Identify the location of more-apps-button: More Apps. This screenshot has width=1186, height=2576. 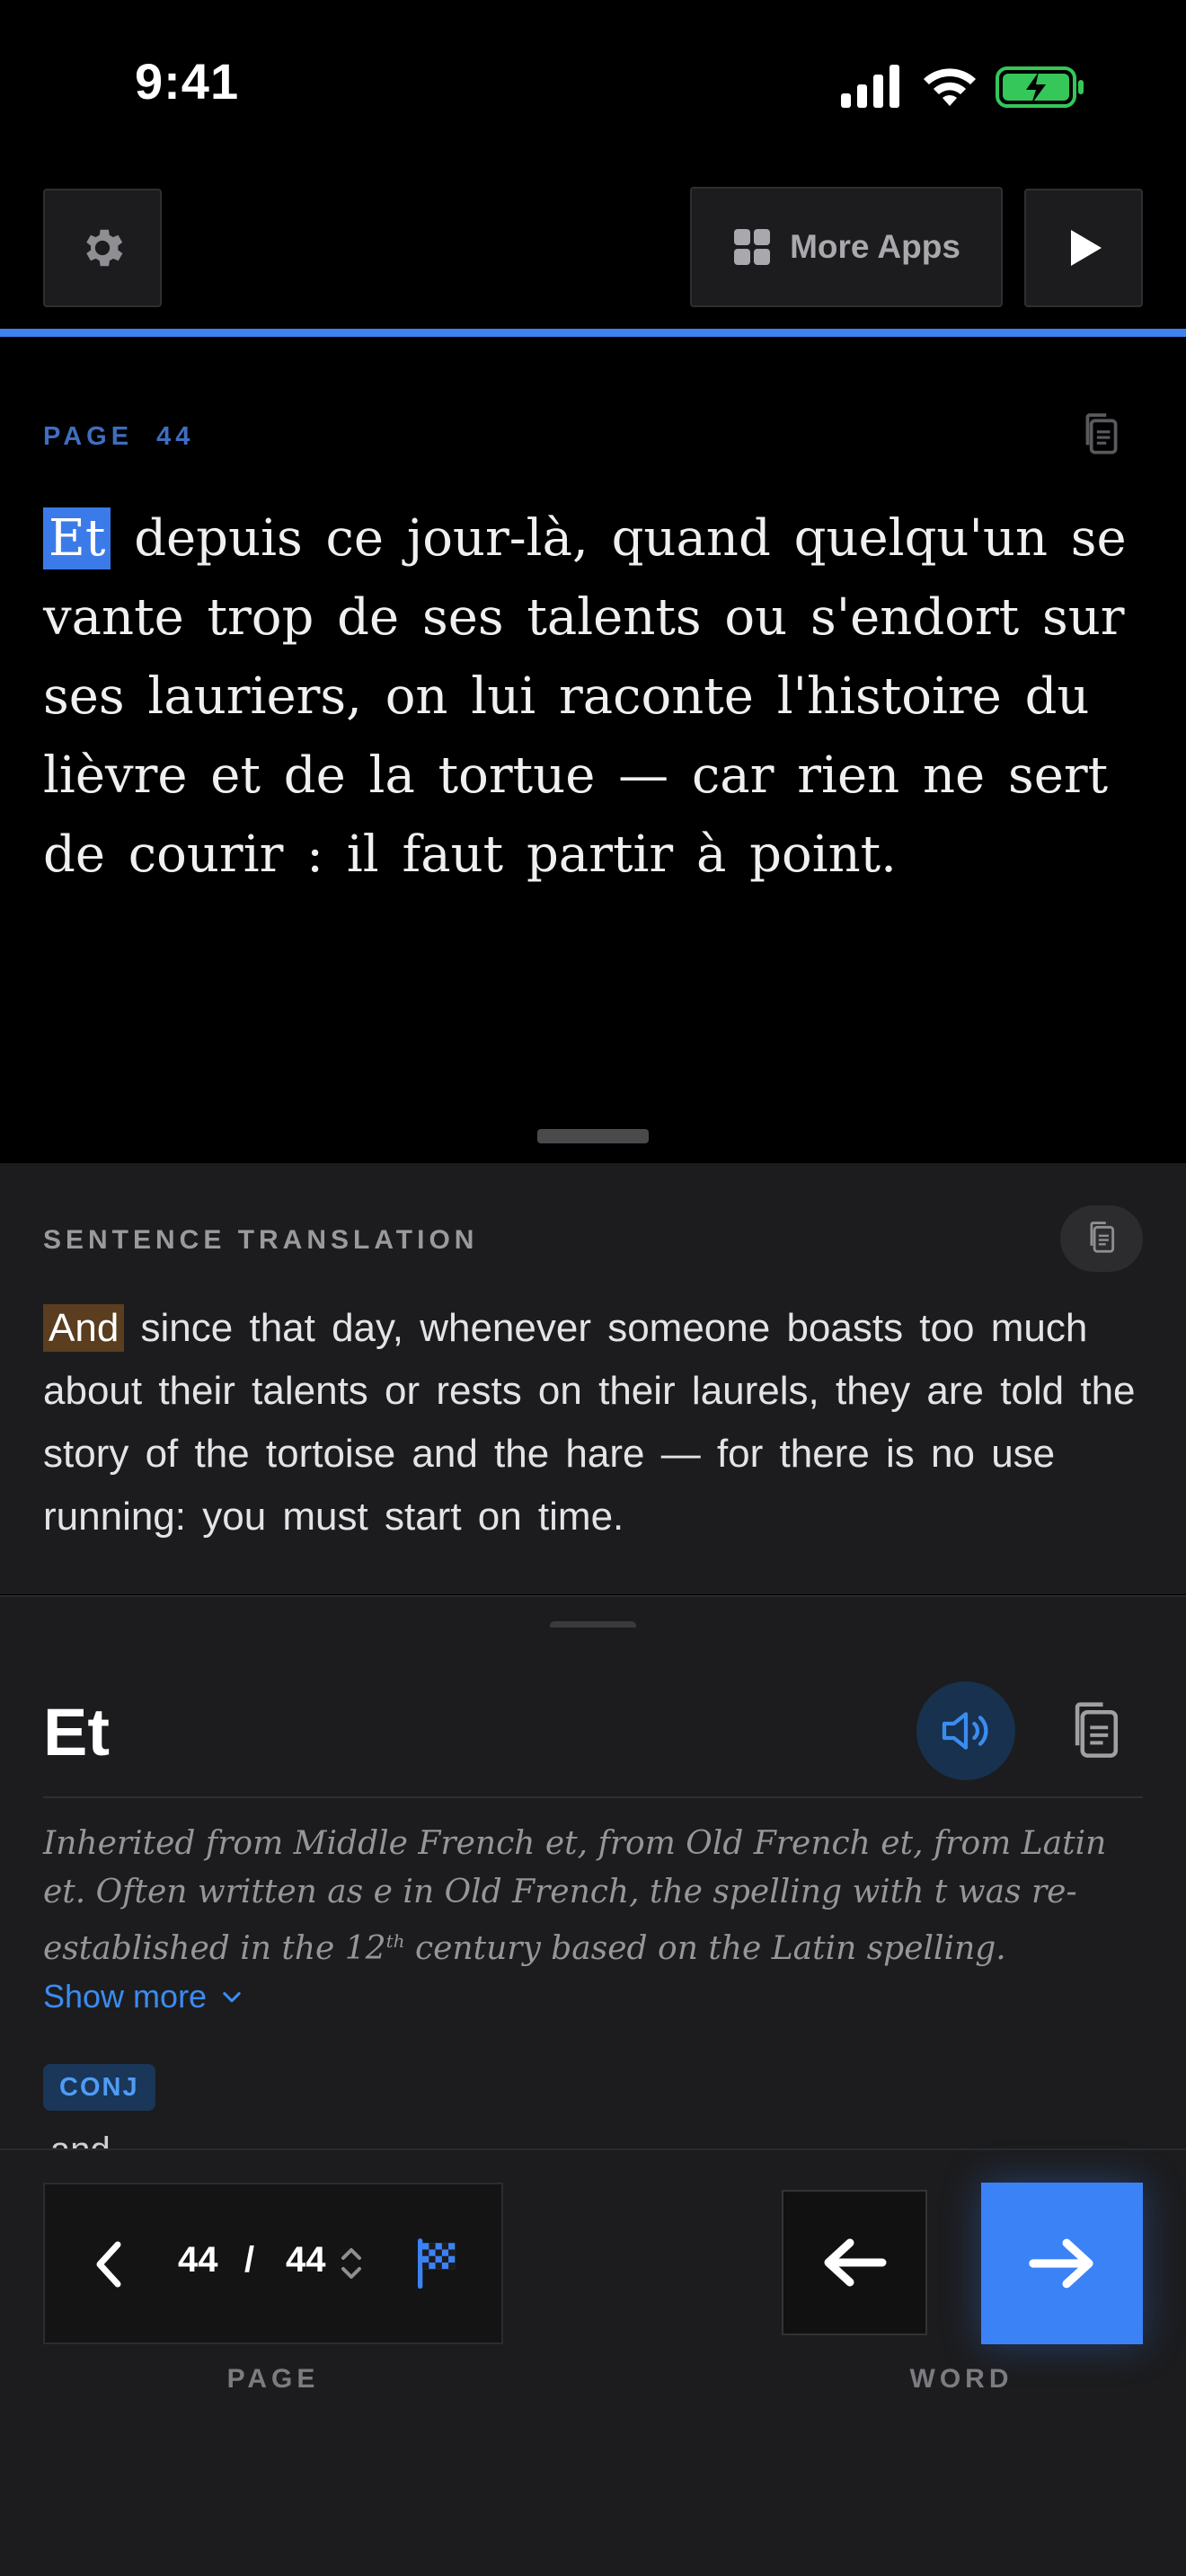
(846, 247).